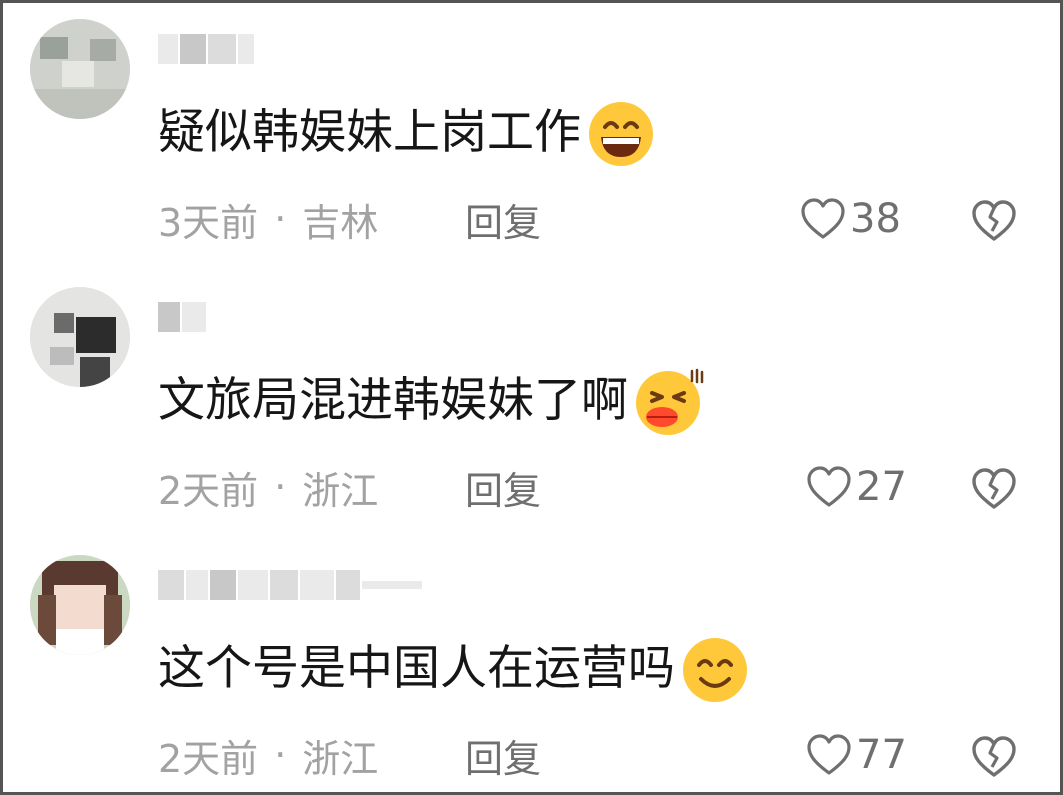  Describe the element at coordinates (369, 132) in the screenshot. I see `comment-body: 疑似韩娱妹上岗工作` at that location.